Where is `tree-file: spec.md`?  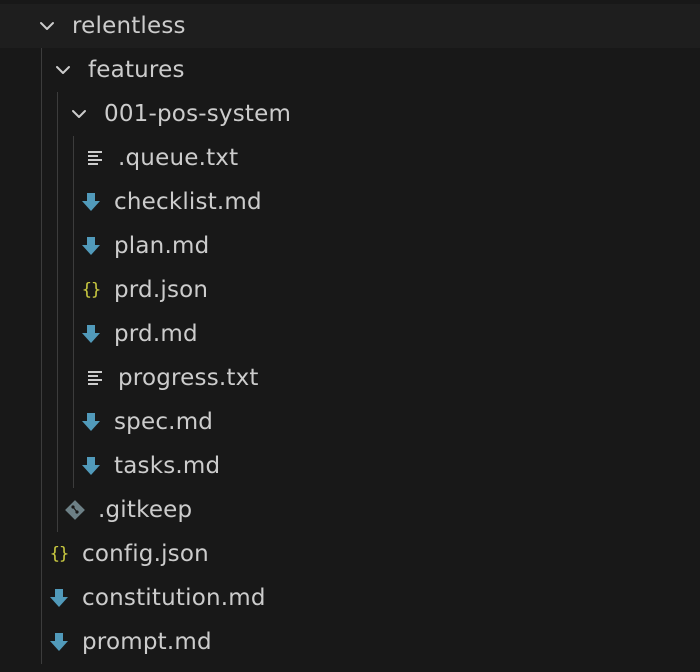
tree-file: spec.md is located at coordinates (350, 422).